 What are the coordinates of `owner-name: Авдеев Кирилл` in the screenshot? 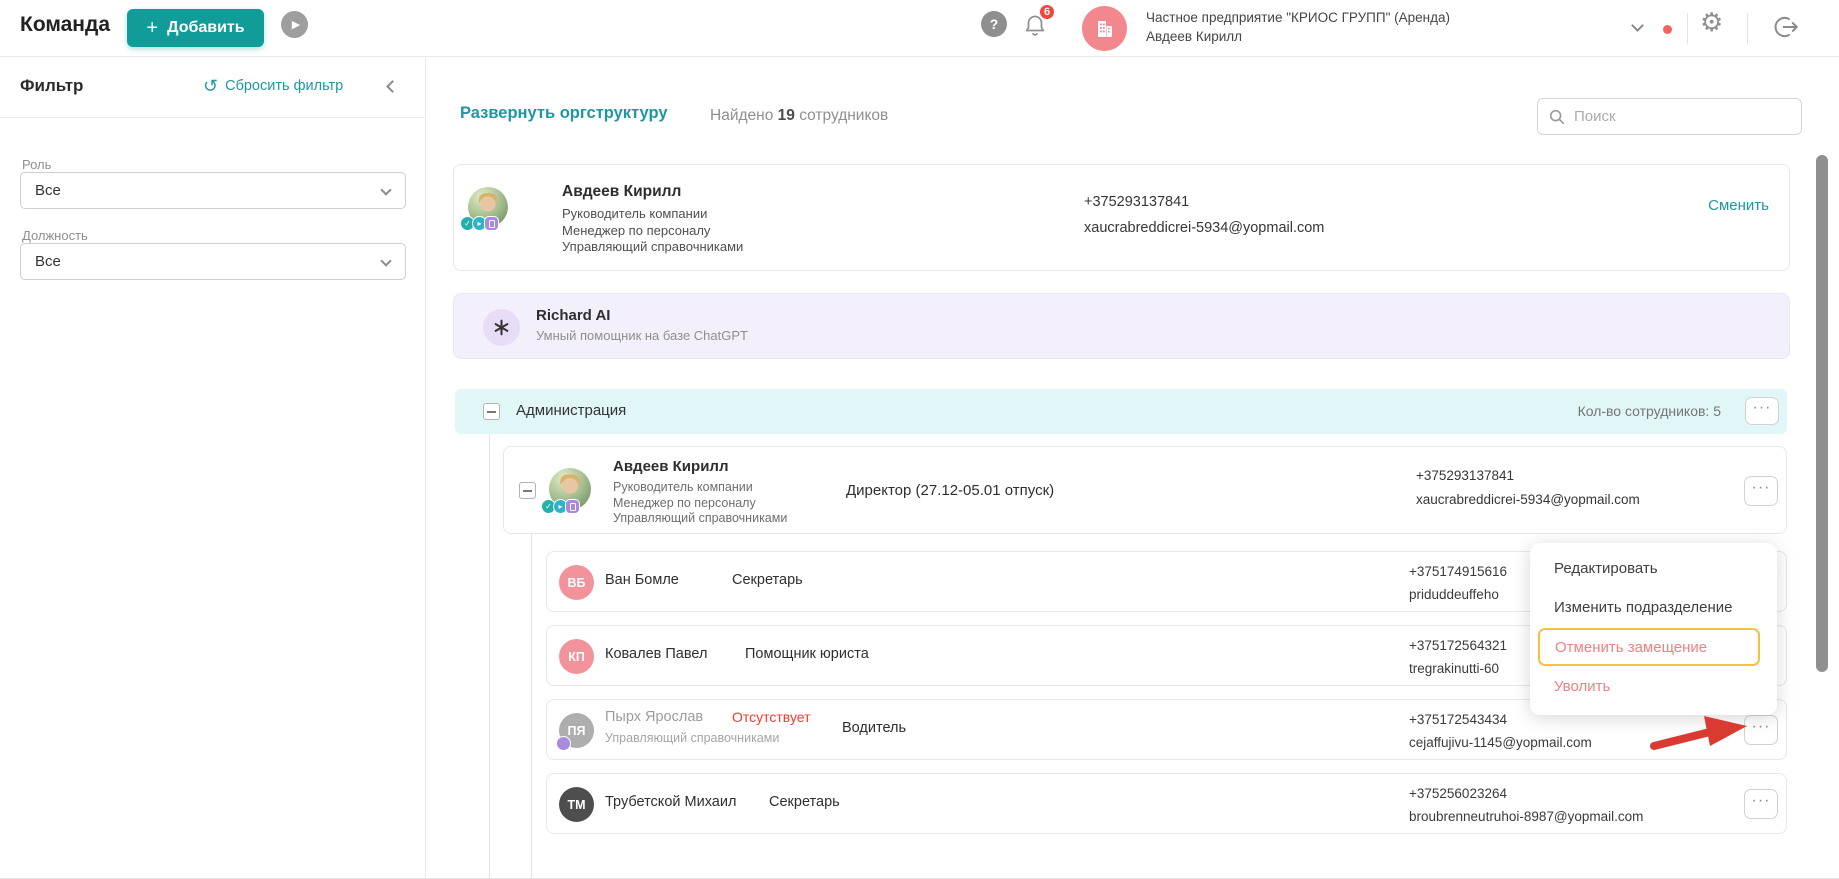 It's located at (622, 191).